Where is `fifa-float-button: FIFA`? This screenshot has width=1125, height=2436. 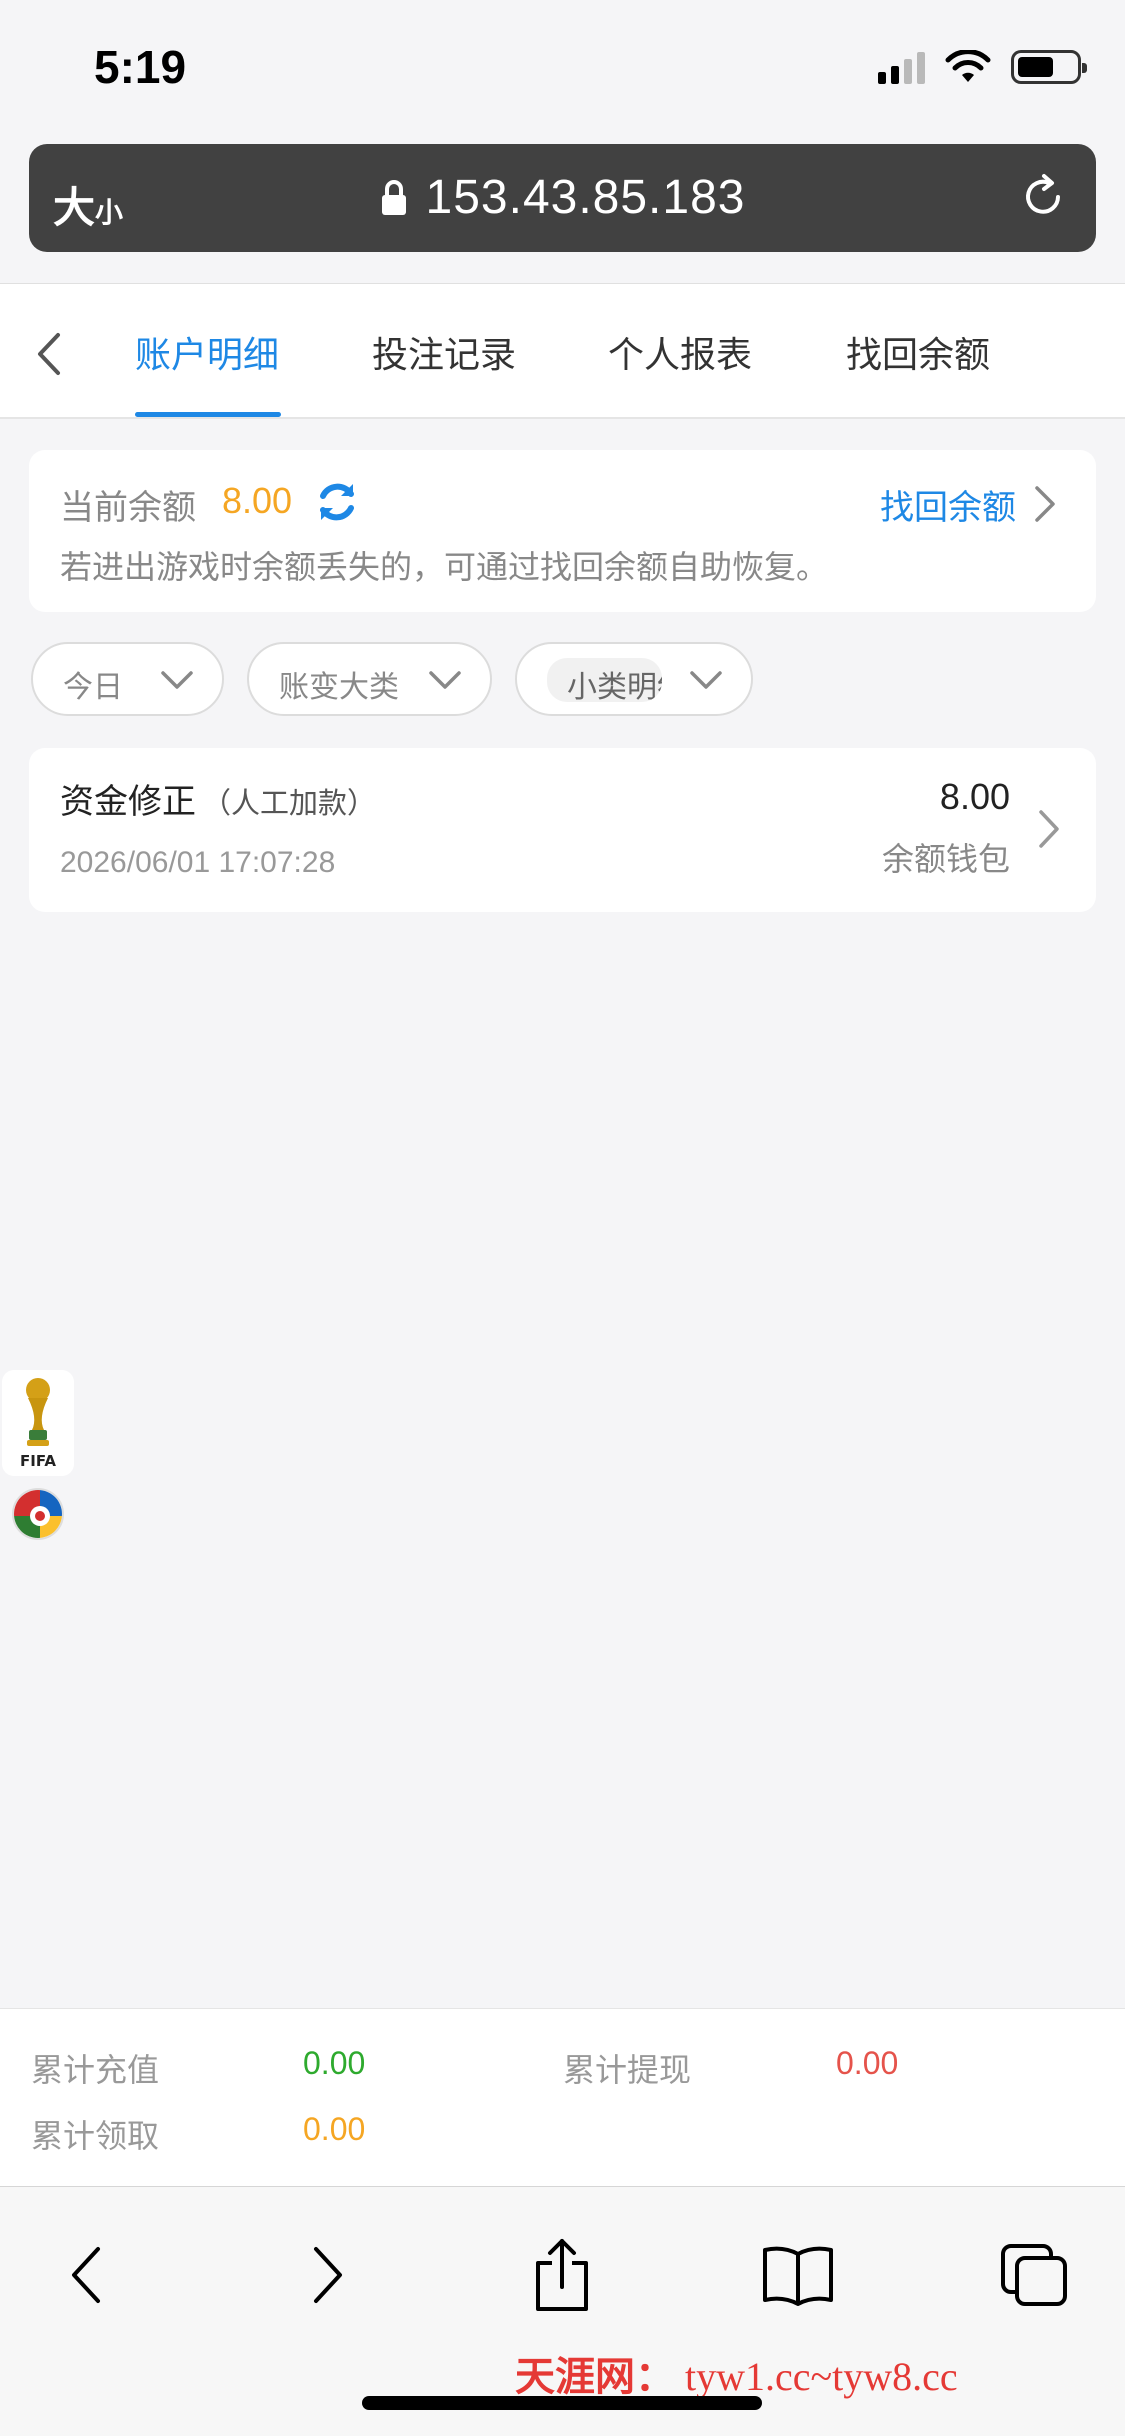
fifa-float-button: FIFA is located at coordinates (38, 1423).